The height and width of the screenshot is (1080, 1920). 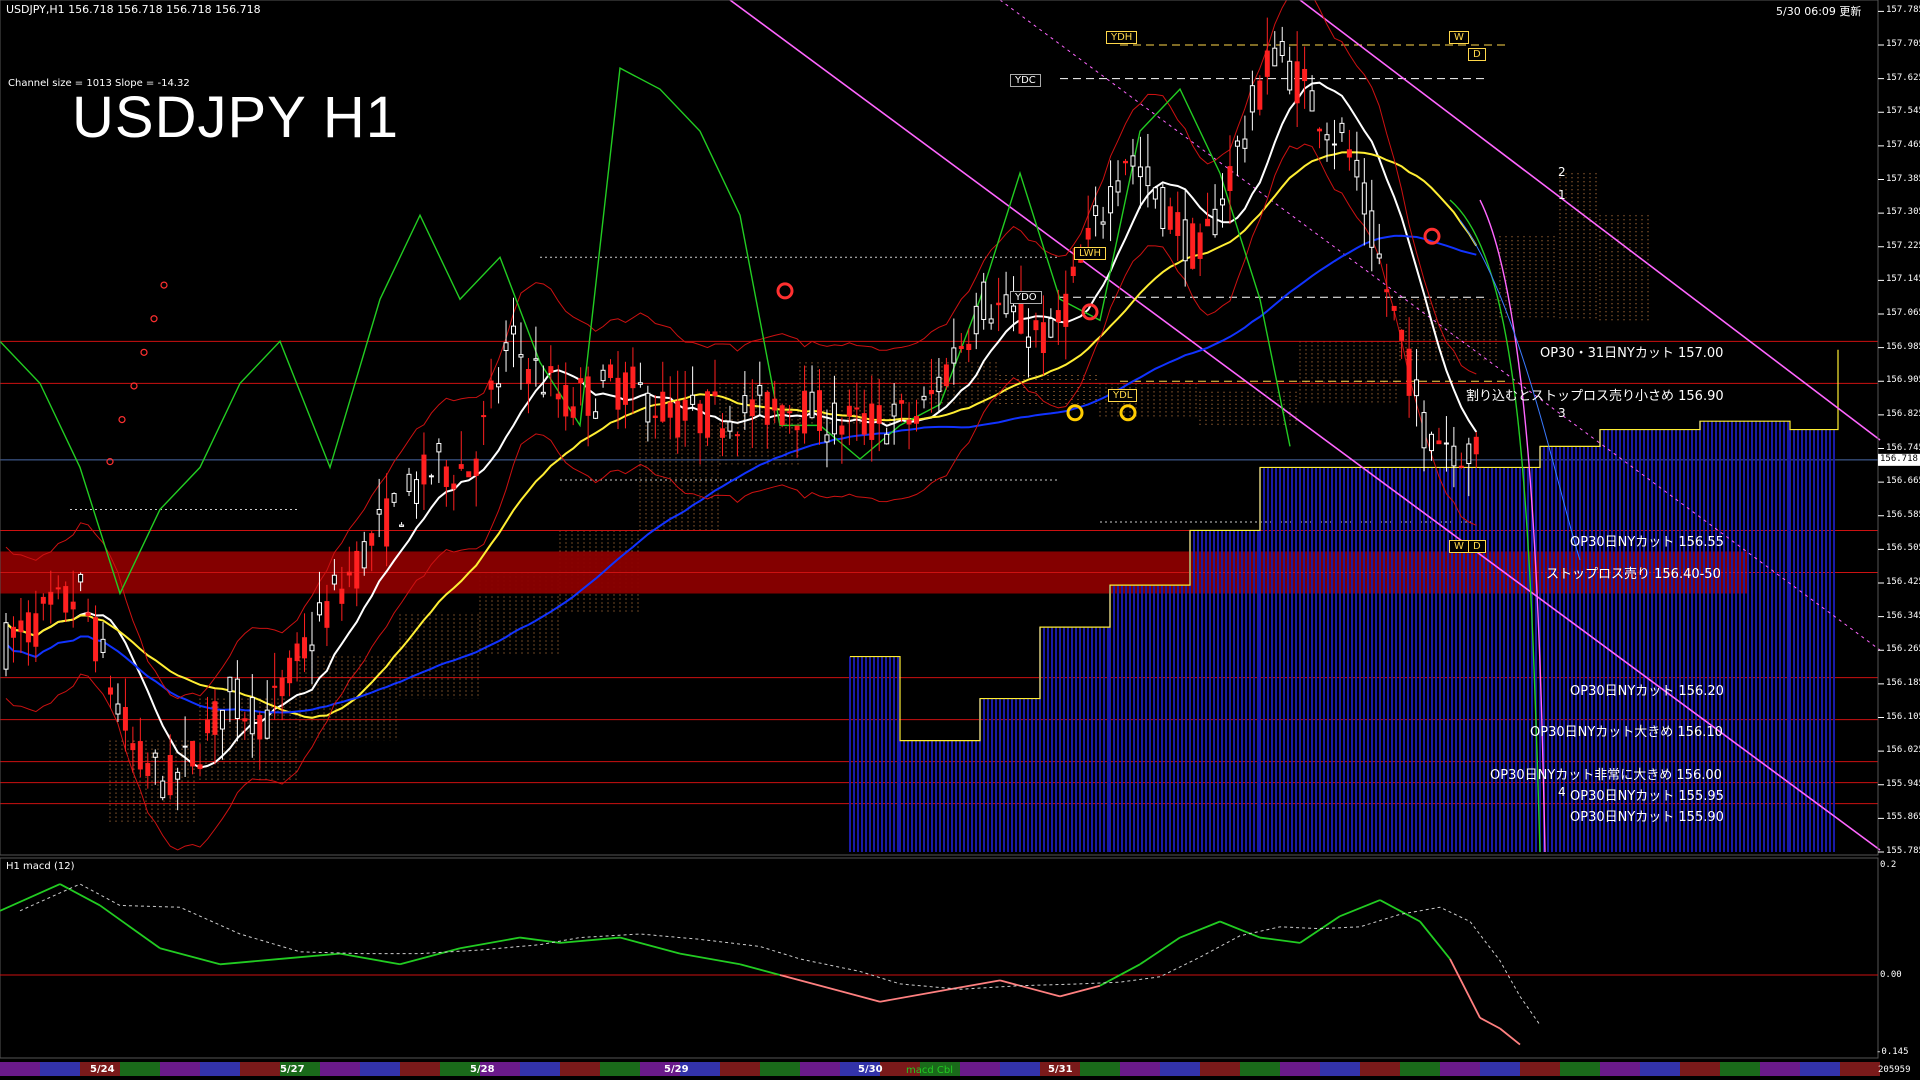 I want to click on lwh-tag: LWH, so click(x=1090, y=253).